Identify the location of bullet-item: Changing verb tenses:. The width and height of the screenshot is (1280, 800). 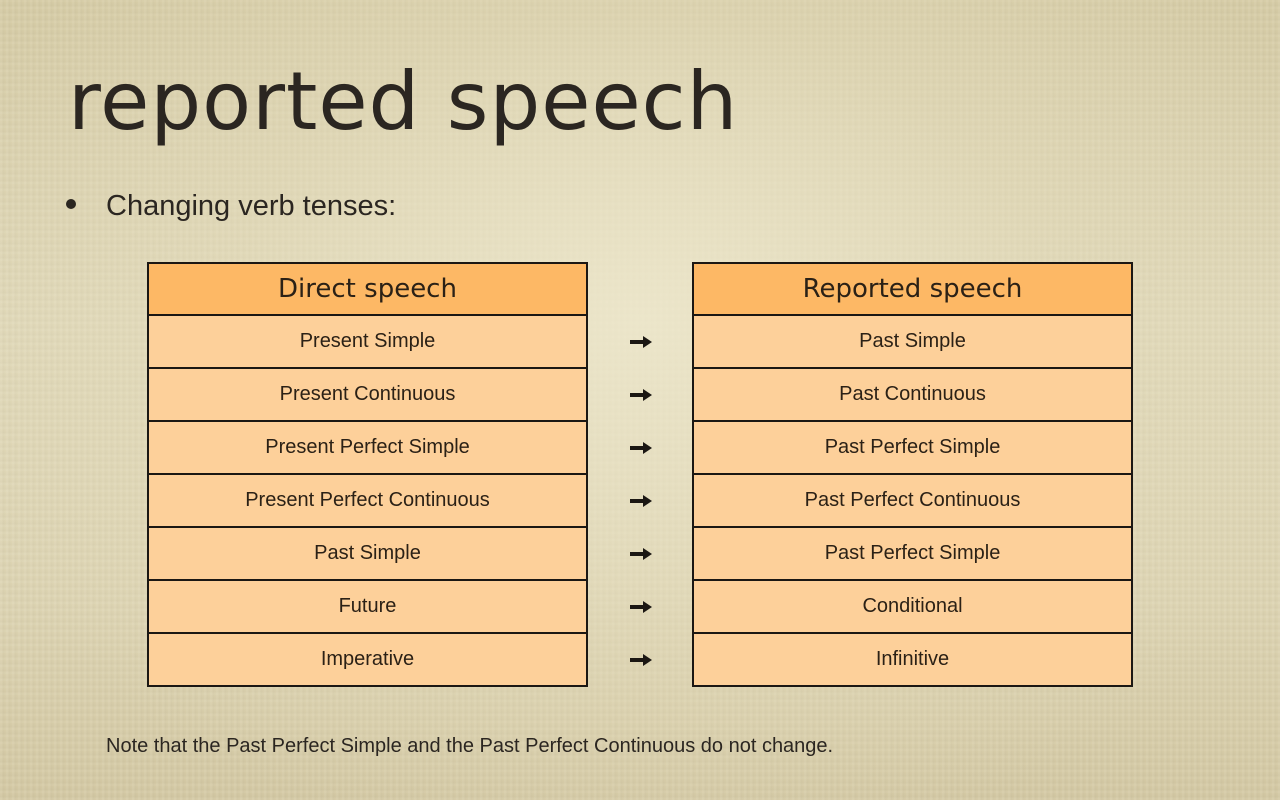
(231, 206).